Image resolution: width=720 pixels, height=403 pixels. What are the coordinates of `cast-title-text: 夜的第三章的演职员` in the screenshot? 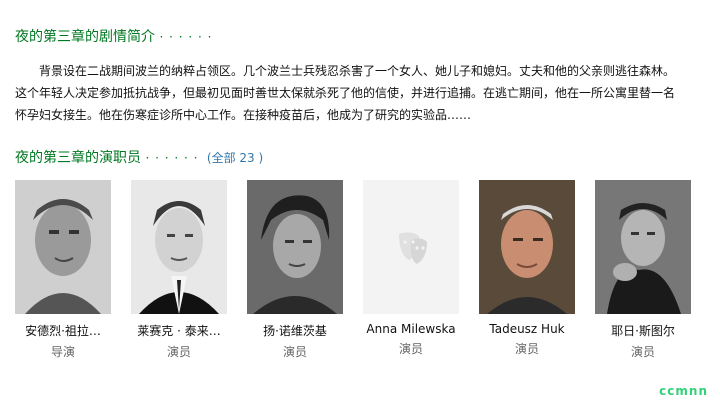 It's located at (78, 158).